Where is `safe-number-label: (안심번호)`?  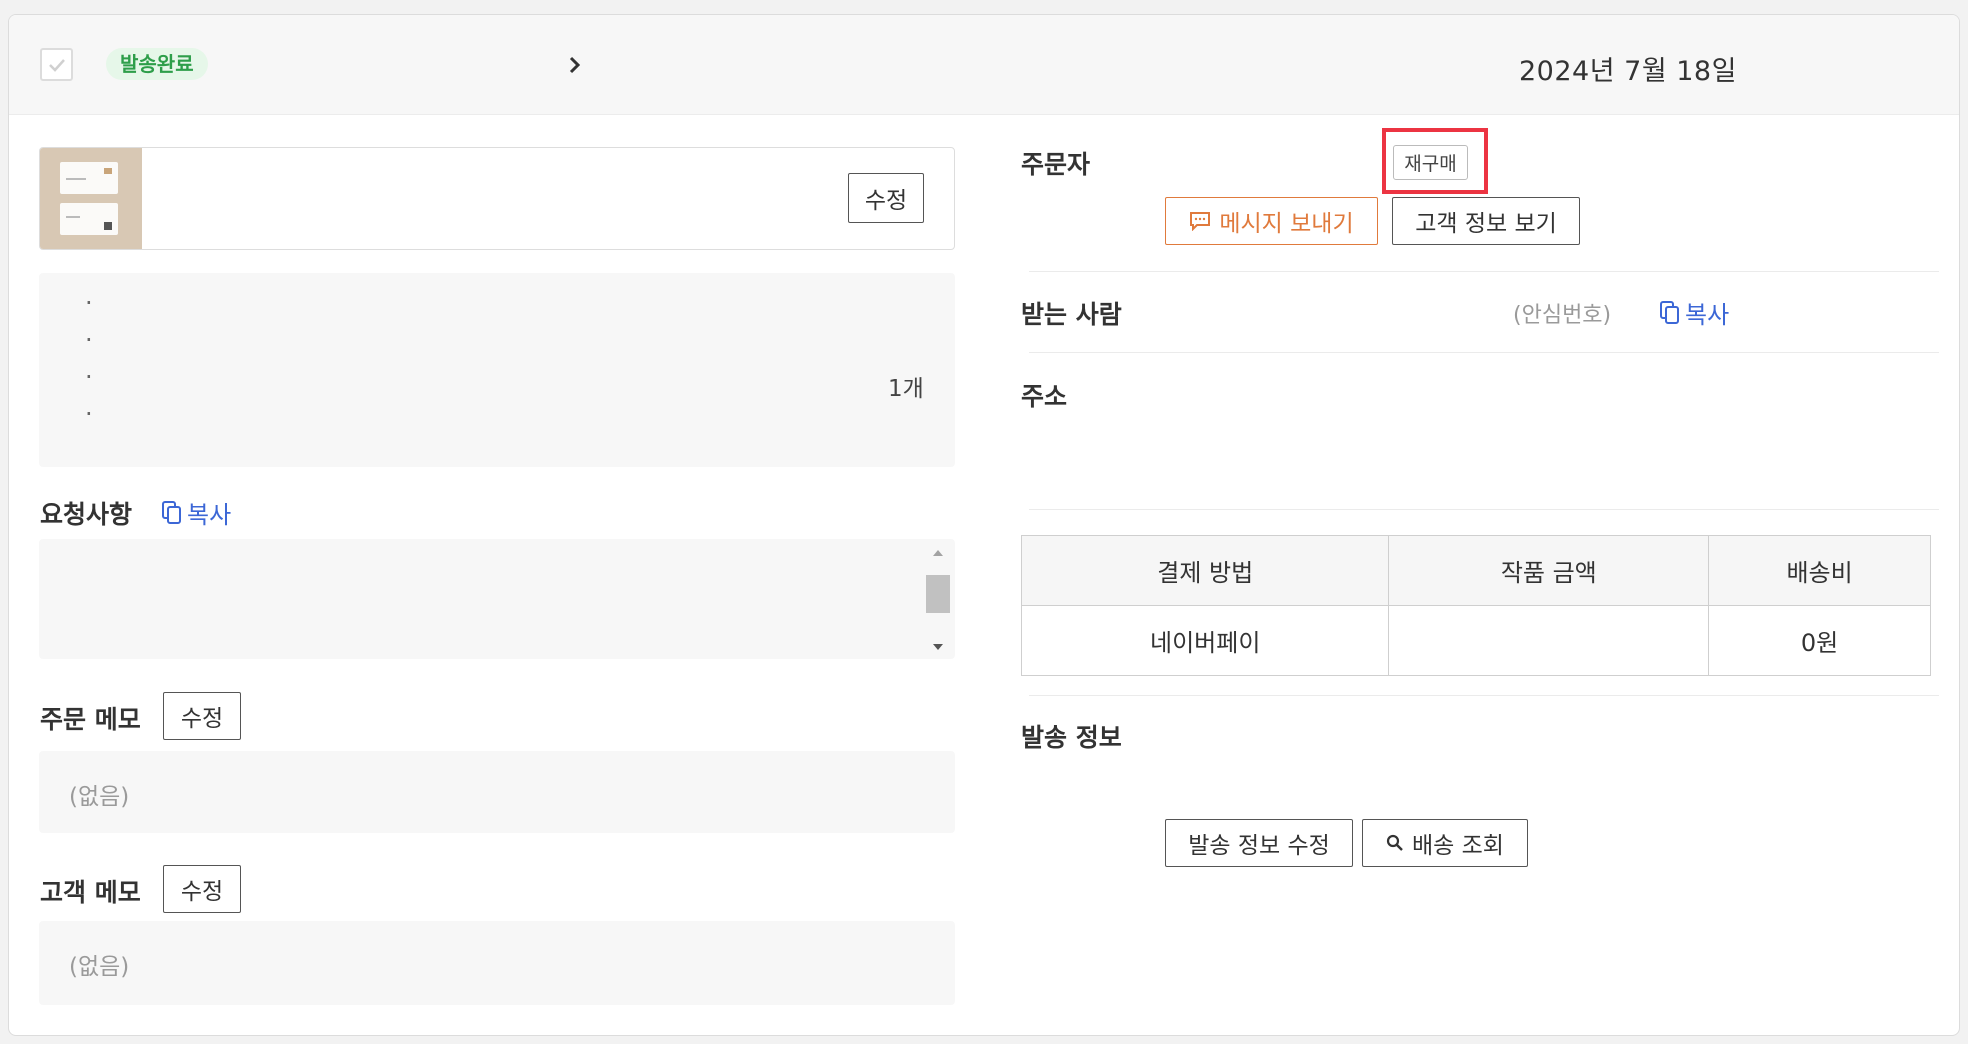
safe-number-label: (안심번호) is located at coordinates (1562, 315).